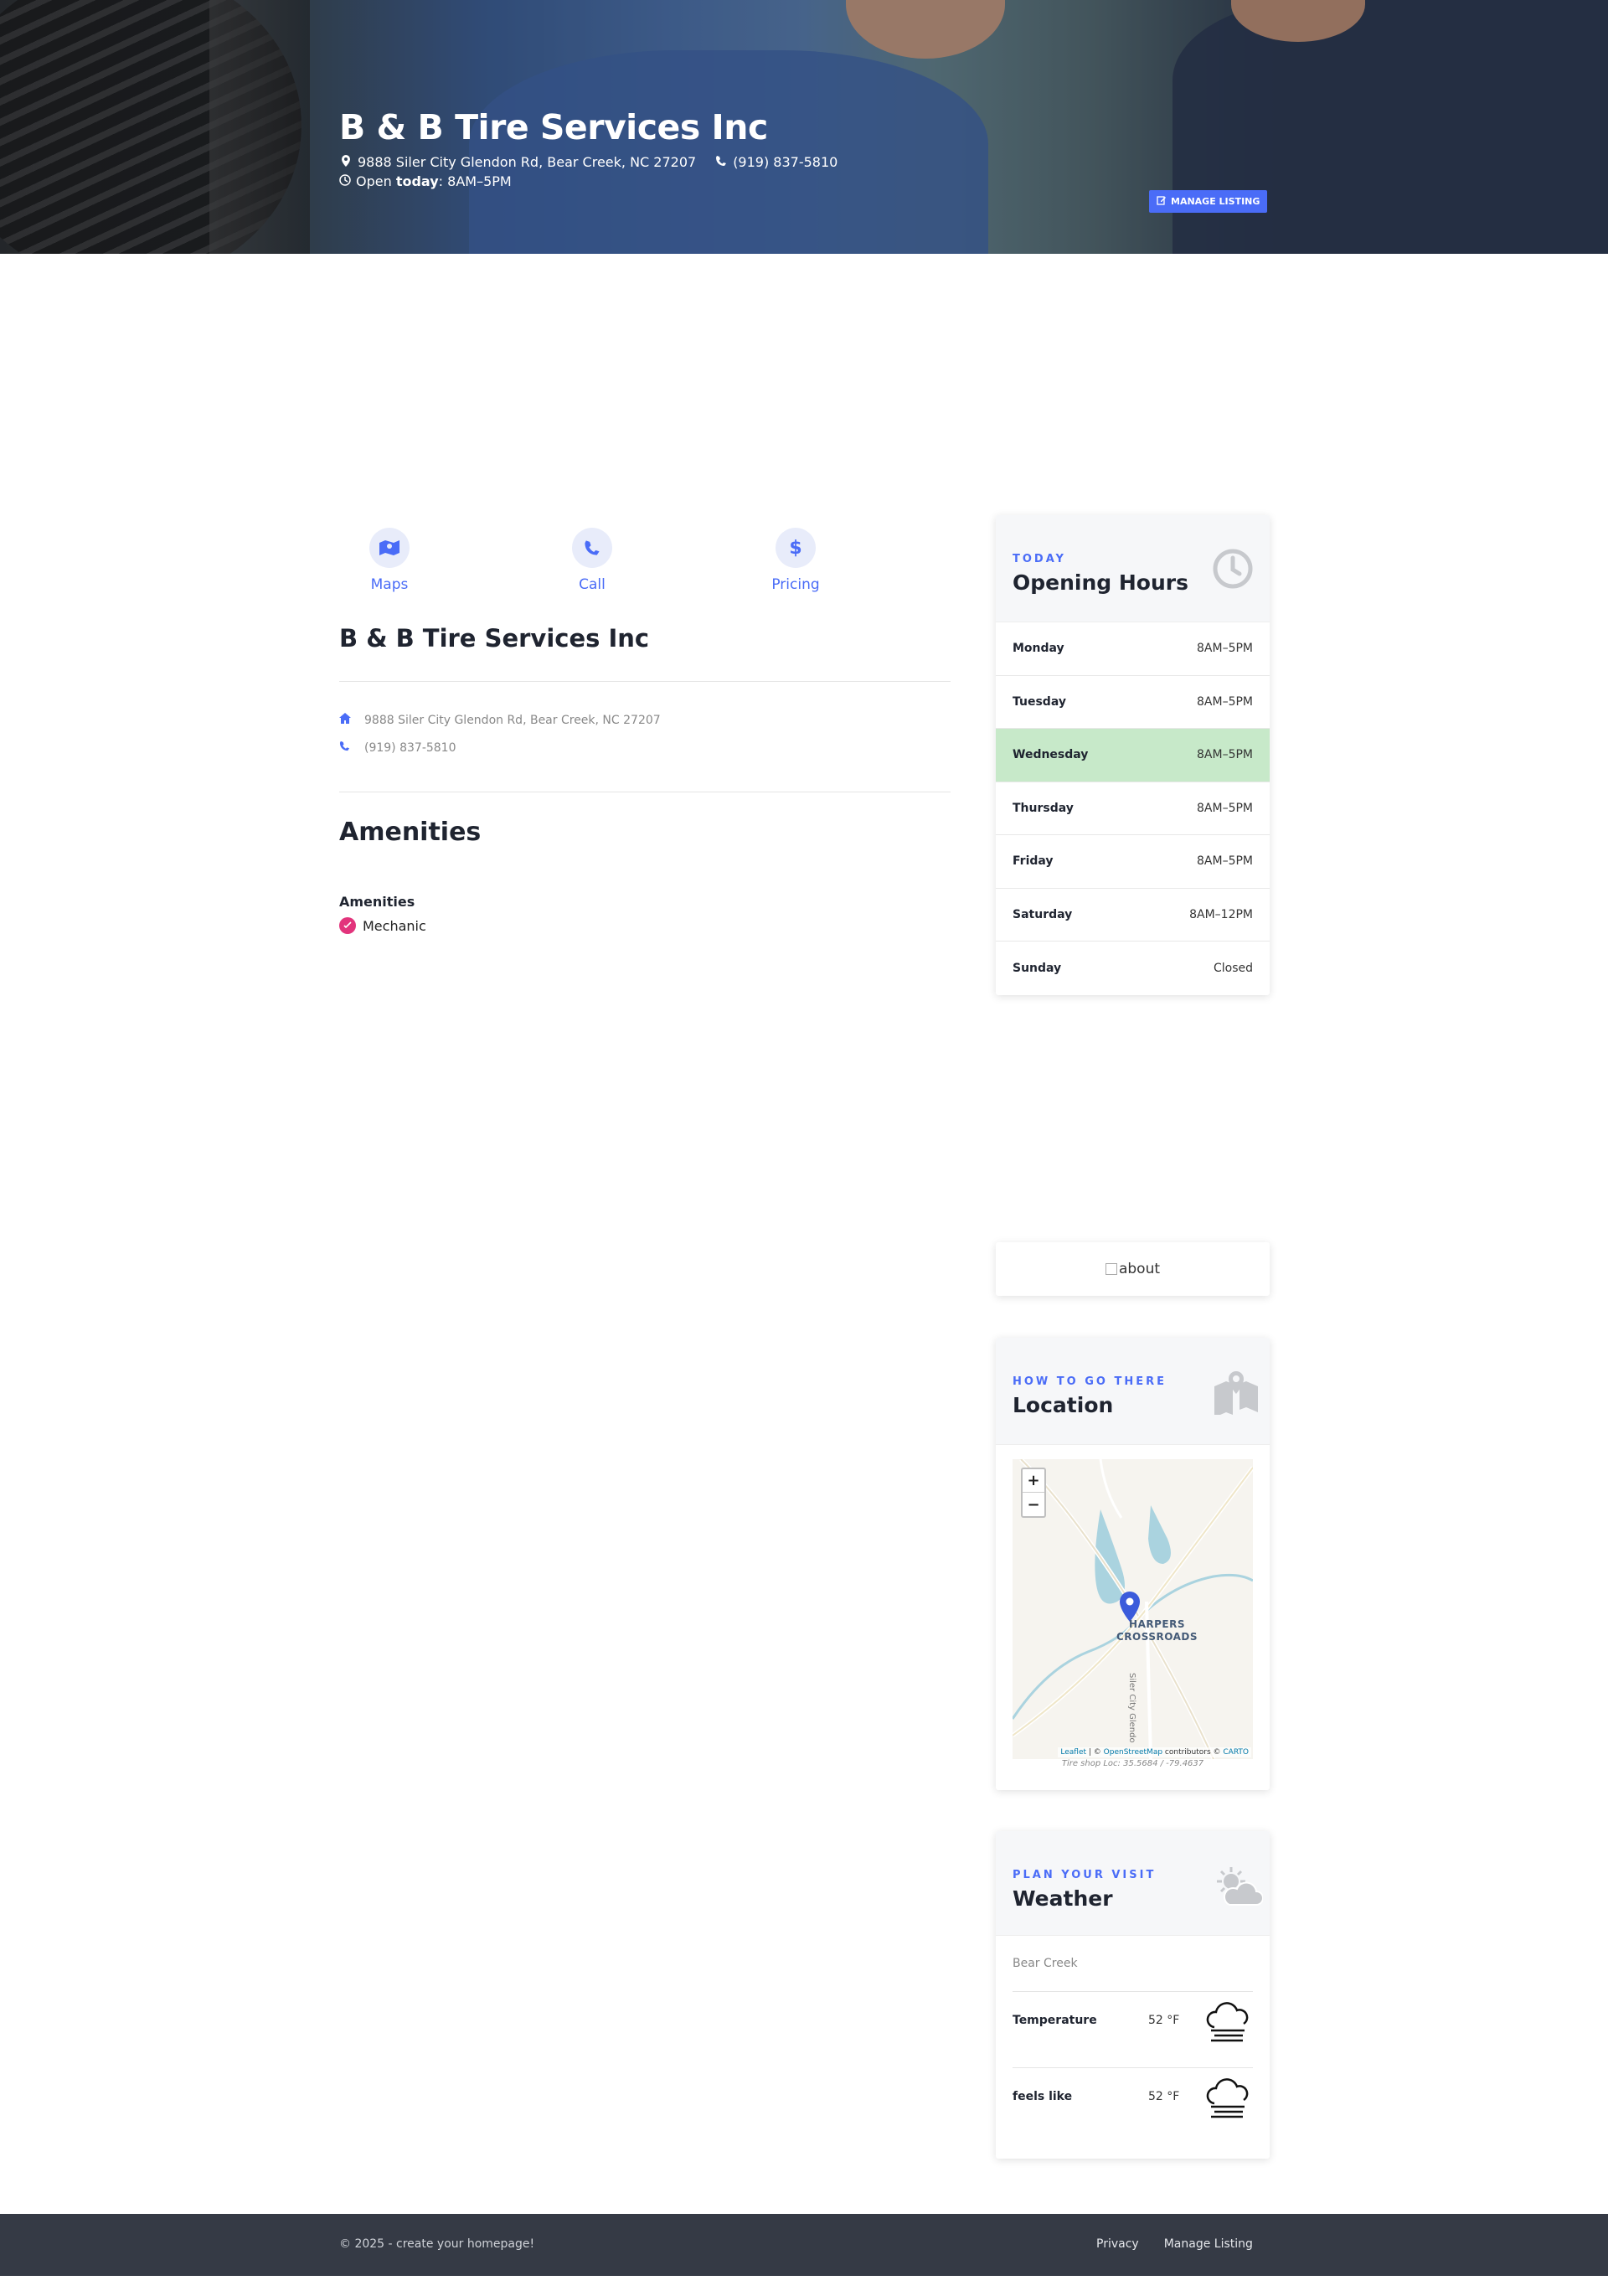 Image resolution: width=1608 pixels, height=2296 pixels. Describe the element at coordinates (1133, 2024) in the screenshot. I see `weather-temperature-row: Temperature 52 °F` at that location.